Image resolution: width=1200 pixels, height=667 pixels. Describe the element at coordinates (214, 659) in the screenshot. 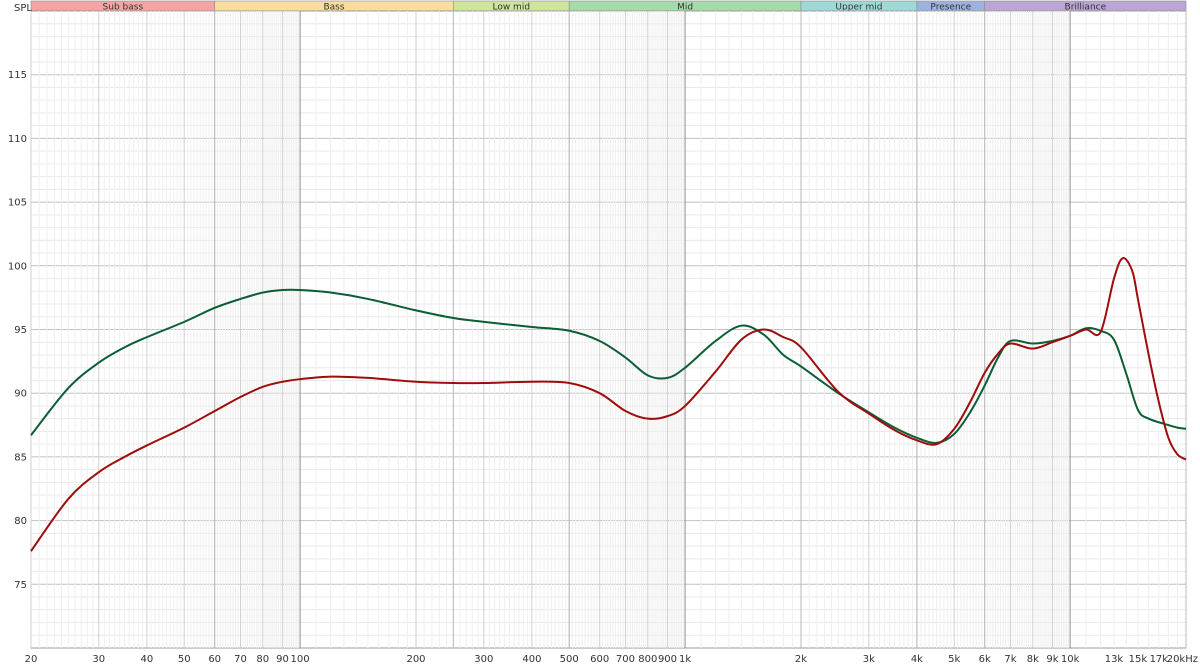

I see `x-tick-label: 60` at that location.